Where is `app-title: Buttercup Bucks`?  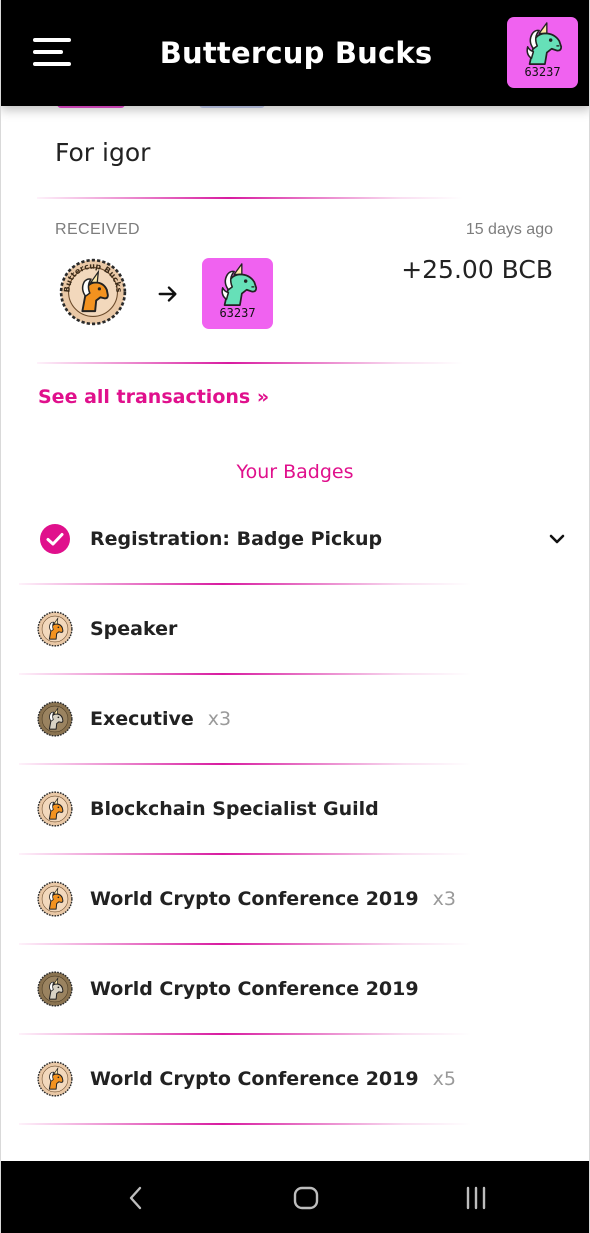 app-title: Buttercup Bucks is located at coordinates (296, 53).